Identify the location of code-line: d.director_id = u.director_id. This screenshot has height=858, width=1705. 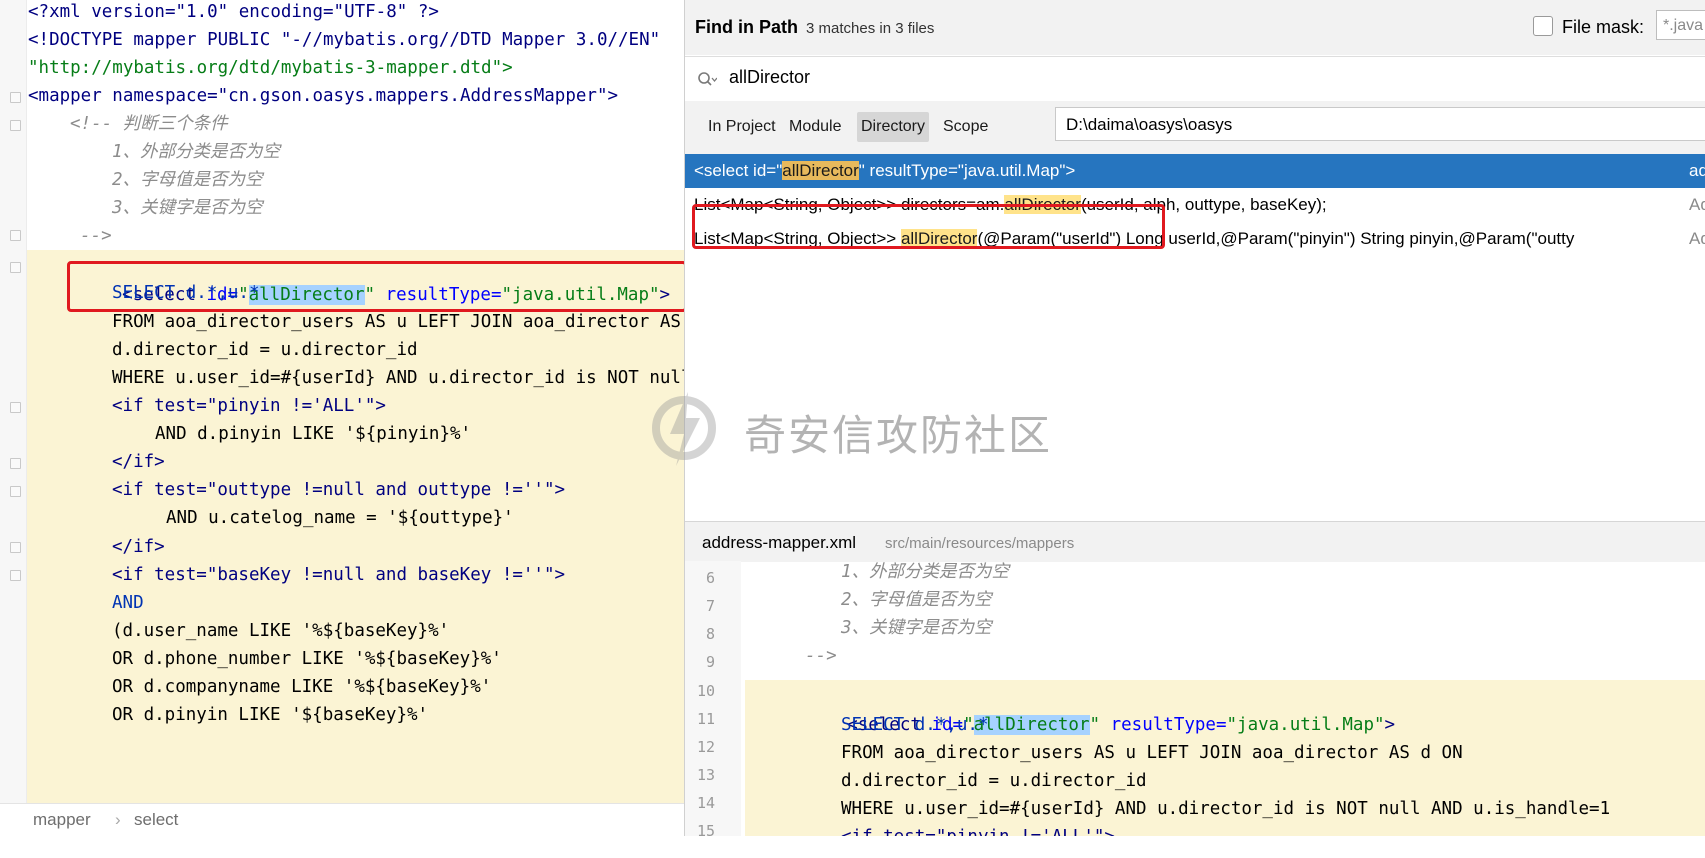
(265, 350).